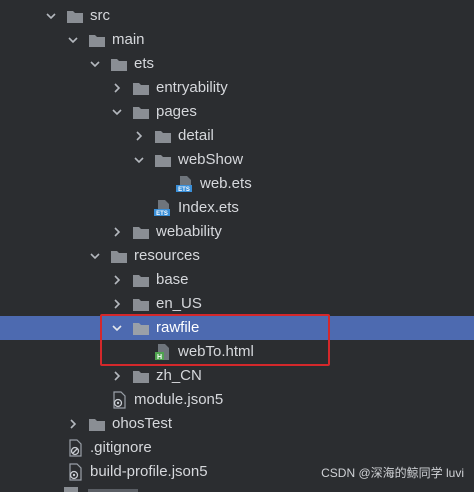 The height and width of the screenshot is (492, 474). I want to click on watermark: CSDN @深海的鲸同学 luvi, so click(392, 473).